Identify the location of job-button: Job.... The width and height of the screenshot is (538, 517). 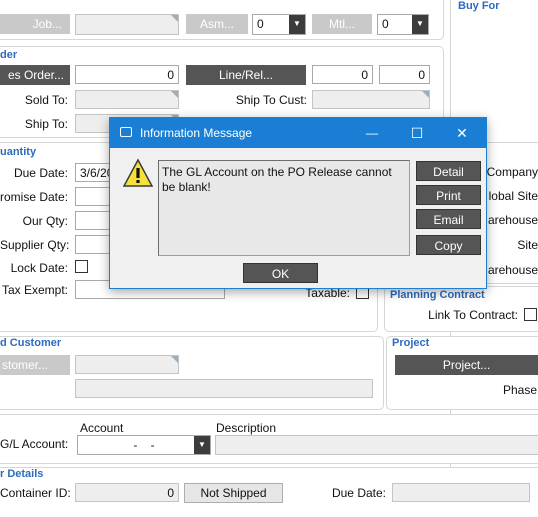
(35, 24).